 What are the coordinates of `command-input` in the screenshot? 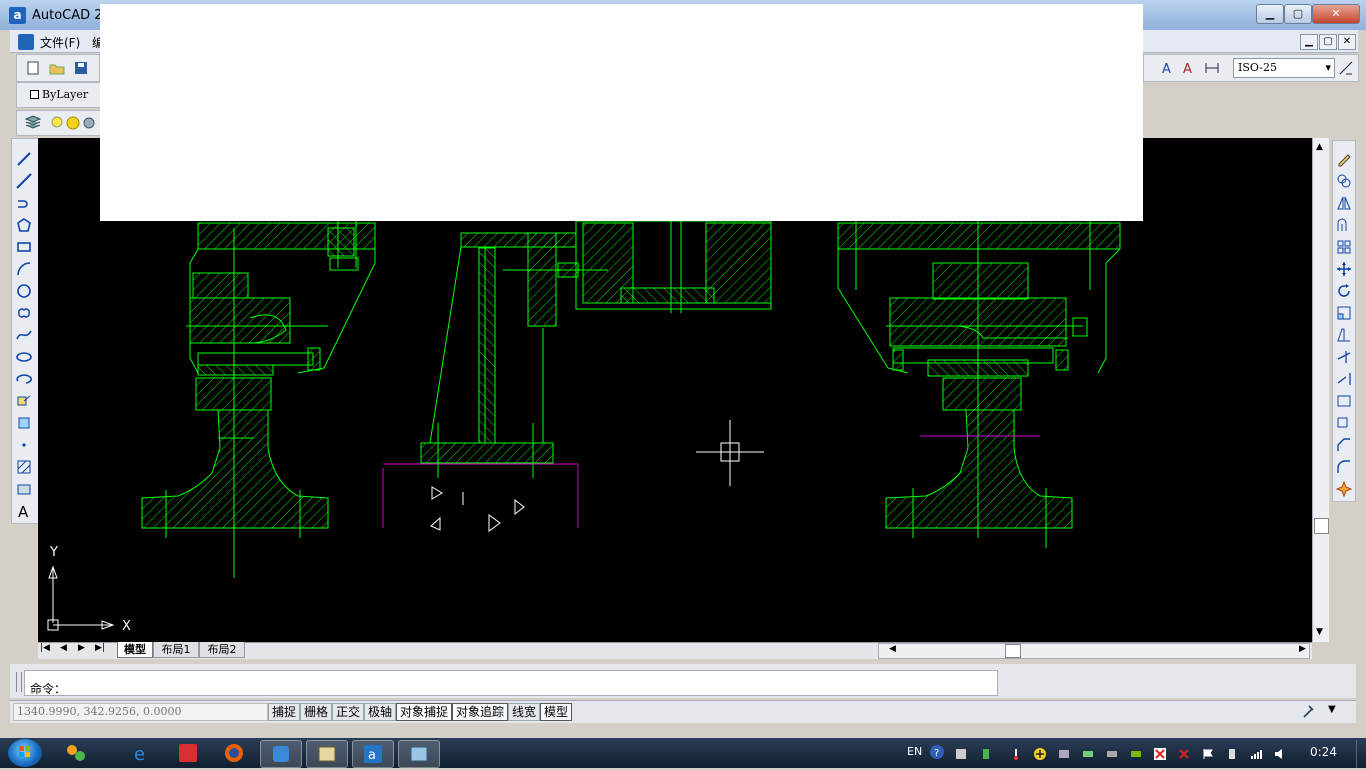 It's located at (511, 683).